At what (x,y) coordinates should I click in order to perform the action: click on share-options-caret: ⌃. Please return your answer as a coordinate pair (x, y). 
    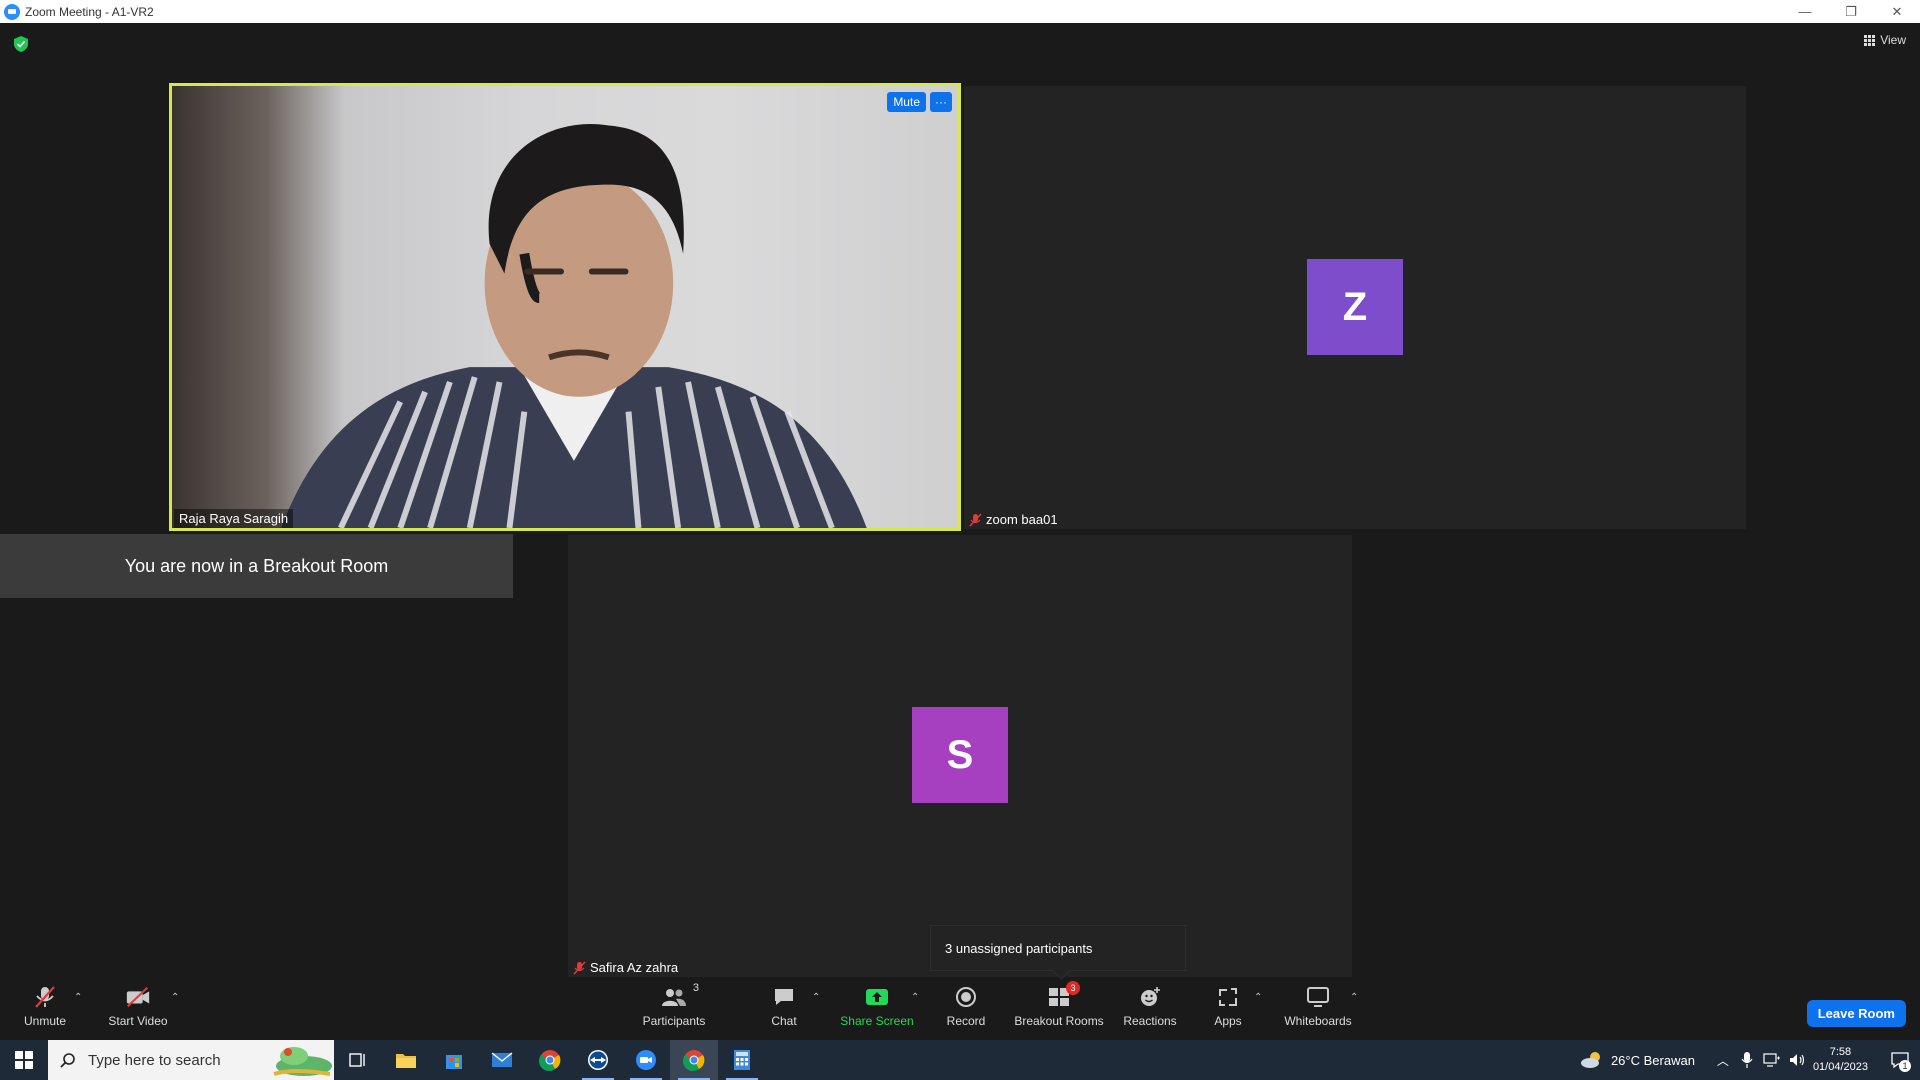
    Looking at the image, I should click on (915, 997).